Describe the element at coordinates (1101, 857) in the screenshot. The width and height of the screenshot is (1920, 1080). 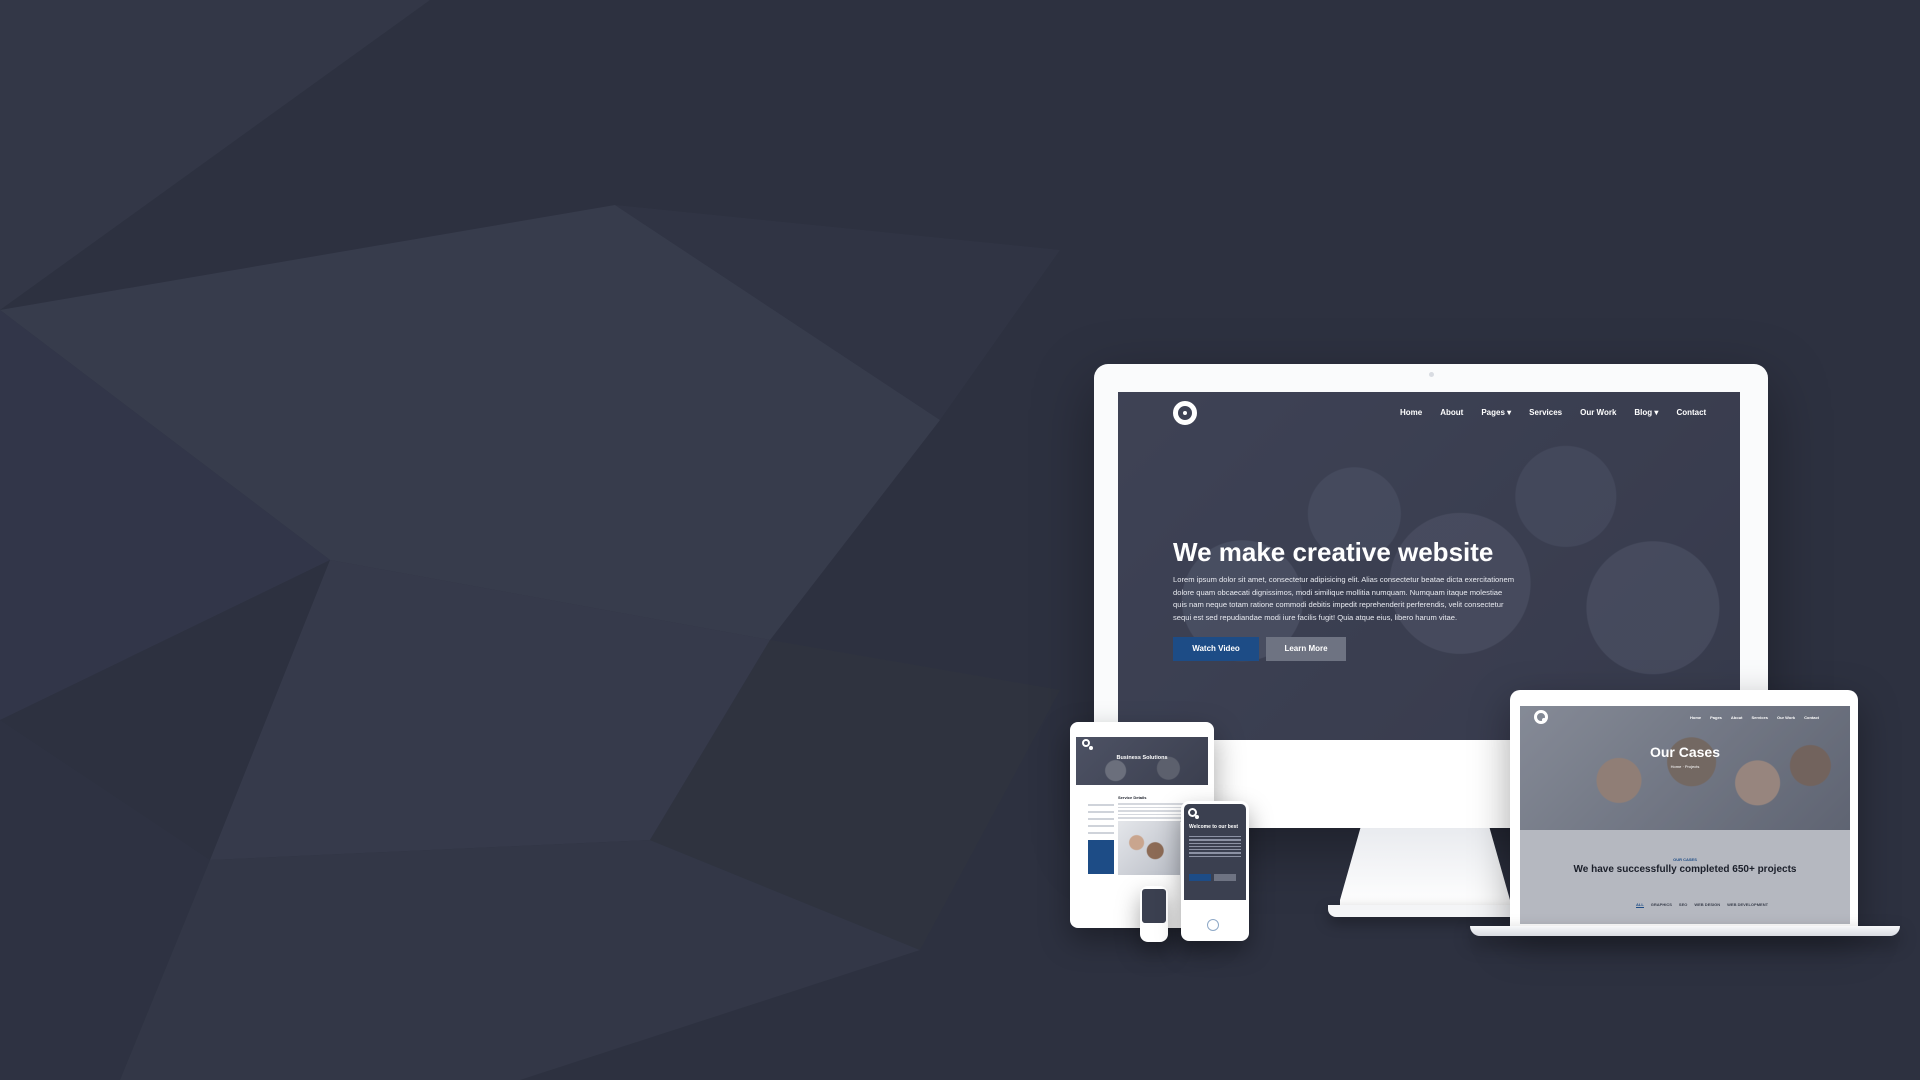
I see `sidebar-cta-box` at that location.